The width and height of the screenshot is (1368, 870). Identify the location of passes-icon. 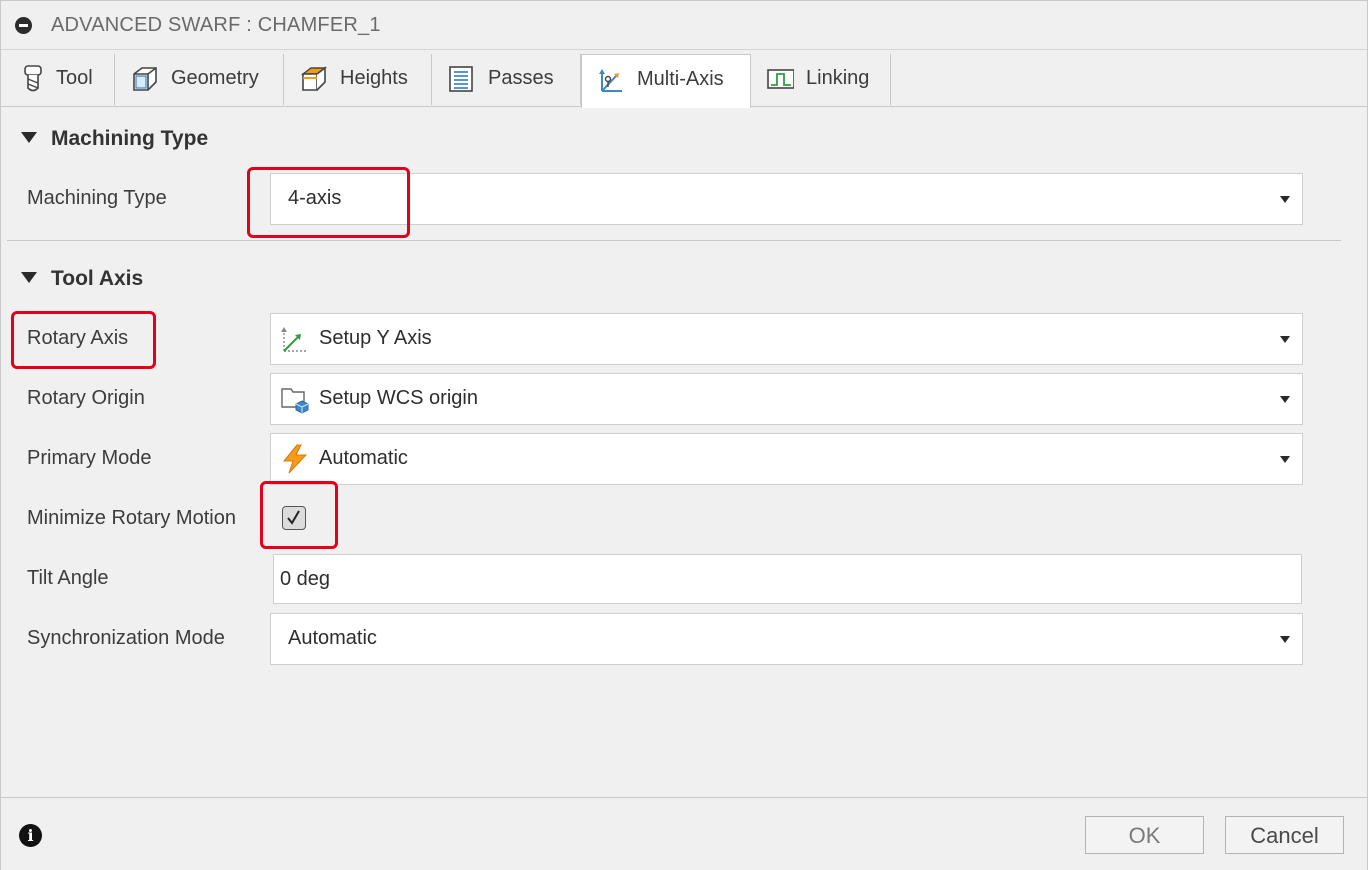
(461, 79).